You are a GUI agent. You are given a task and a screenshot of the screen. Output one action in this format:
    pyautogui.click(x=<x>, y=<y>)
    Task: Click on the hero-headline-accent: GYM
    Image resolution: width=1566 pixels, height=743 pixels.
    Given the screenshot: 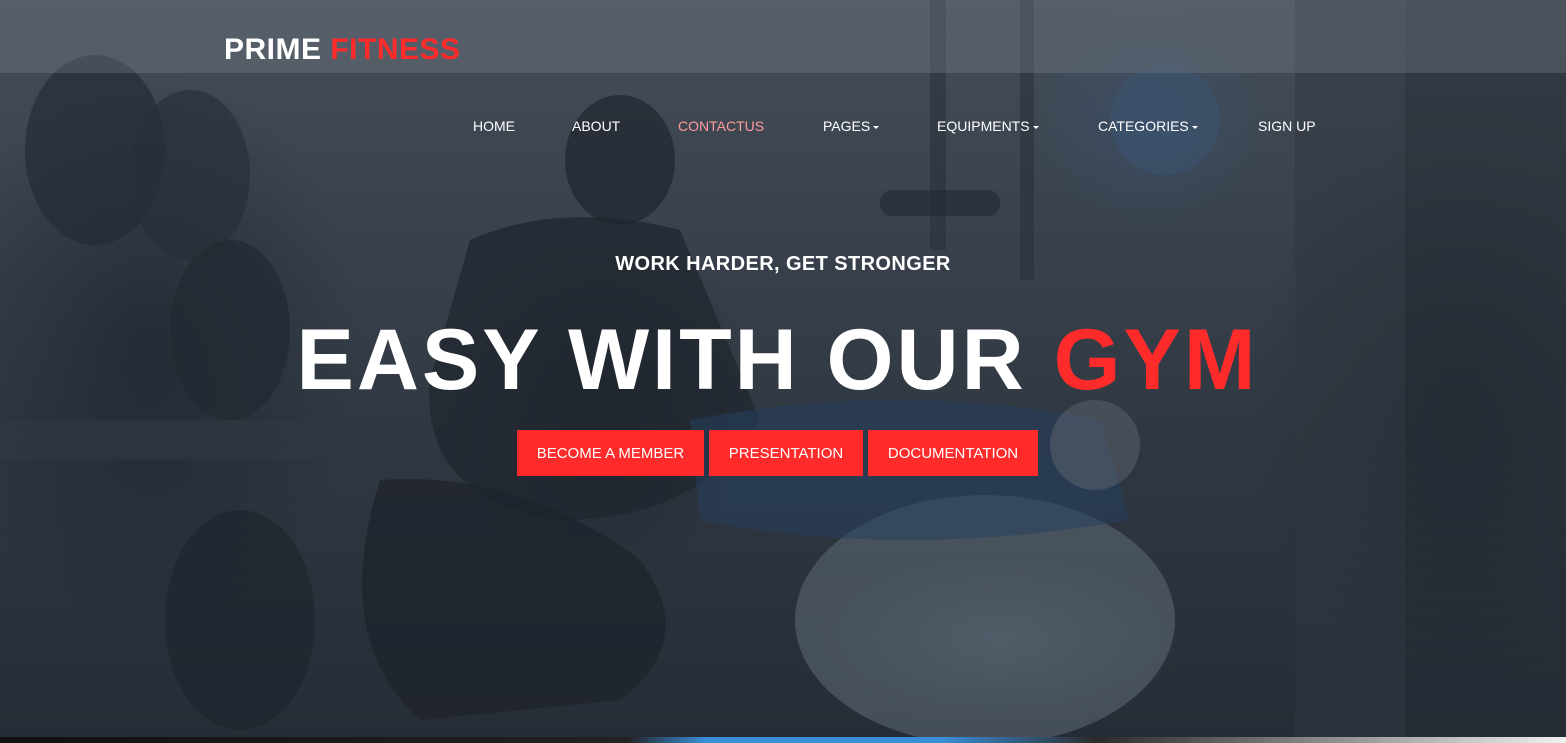 What is the action you would take?
    pyautogui.click(x=1156, y=360)
    